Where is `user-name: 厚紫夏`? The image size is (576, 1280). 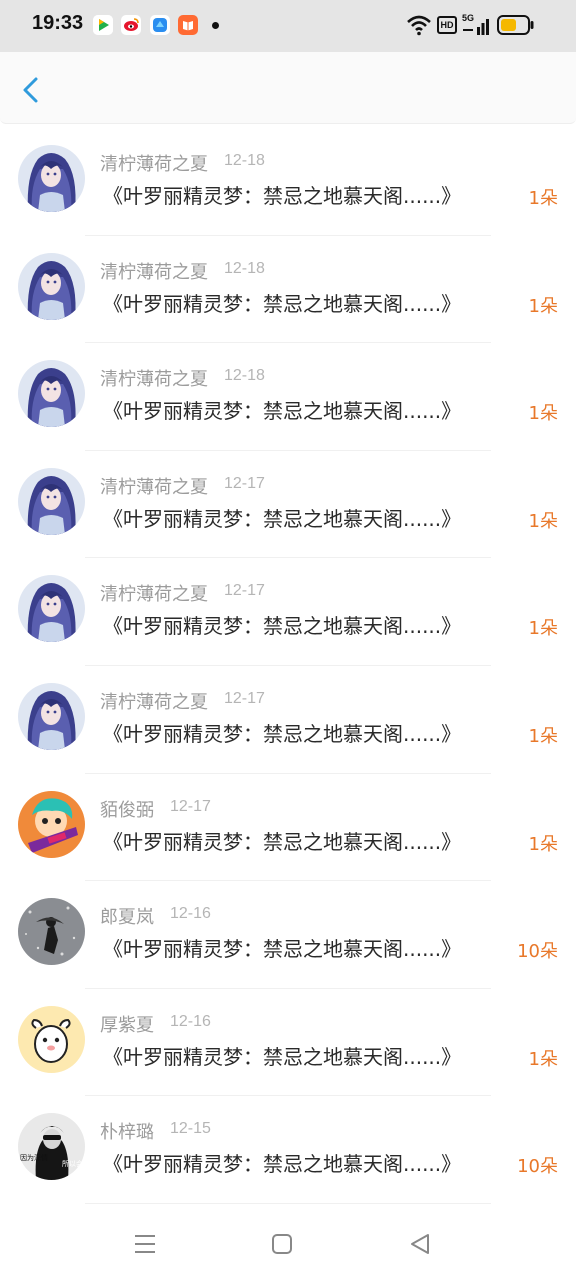 user-name: 厚紫夏 is located at coordinates (127, 1024).